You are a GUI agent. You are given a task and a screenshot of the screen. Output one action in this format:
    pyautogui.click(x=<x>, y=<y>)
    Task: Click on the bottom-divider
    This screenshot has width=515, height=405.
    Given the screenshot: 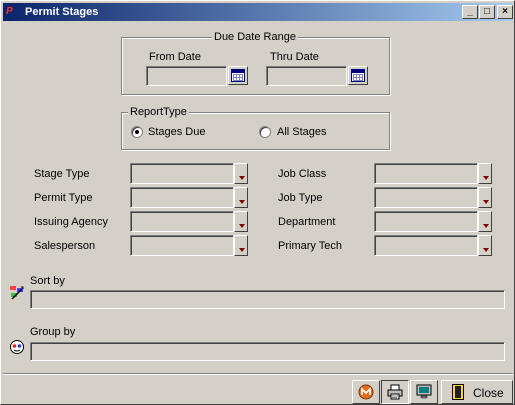 What is the action you would take?
    pyautogui.click(x=258, y=374)
    